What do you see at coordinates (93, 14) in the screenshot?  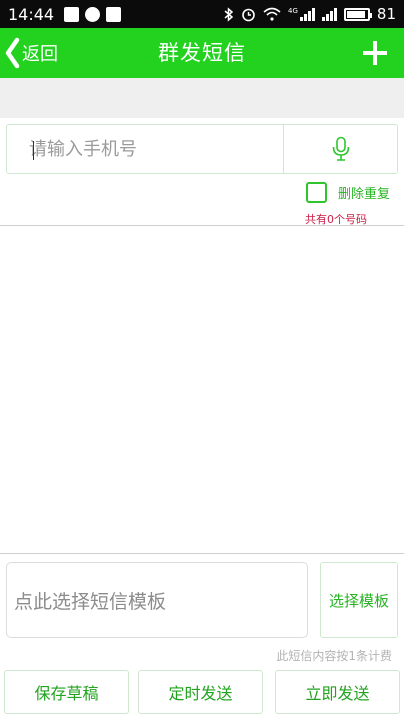 I see `weibo-icon` at bounding box center [93, 14].